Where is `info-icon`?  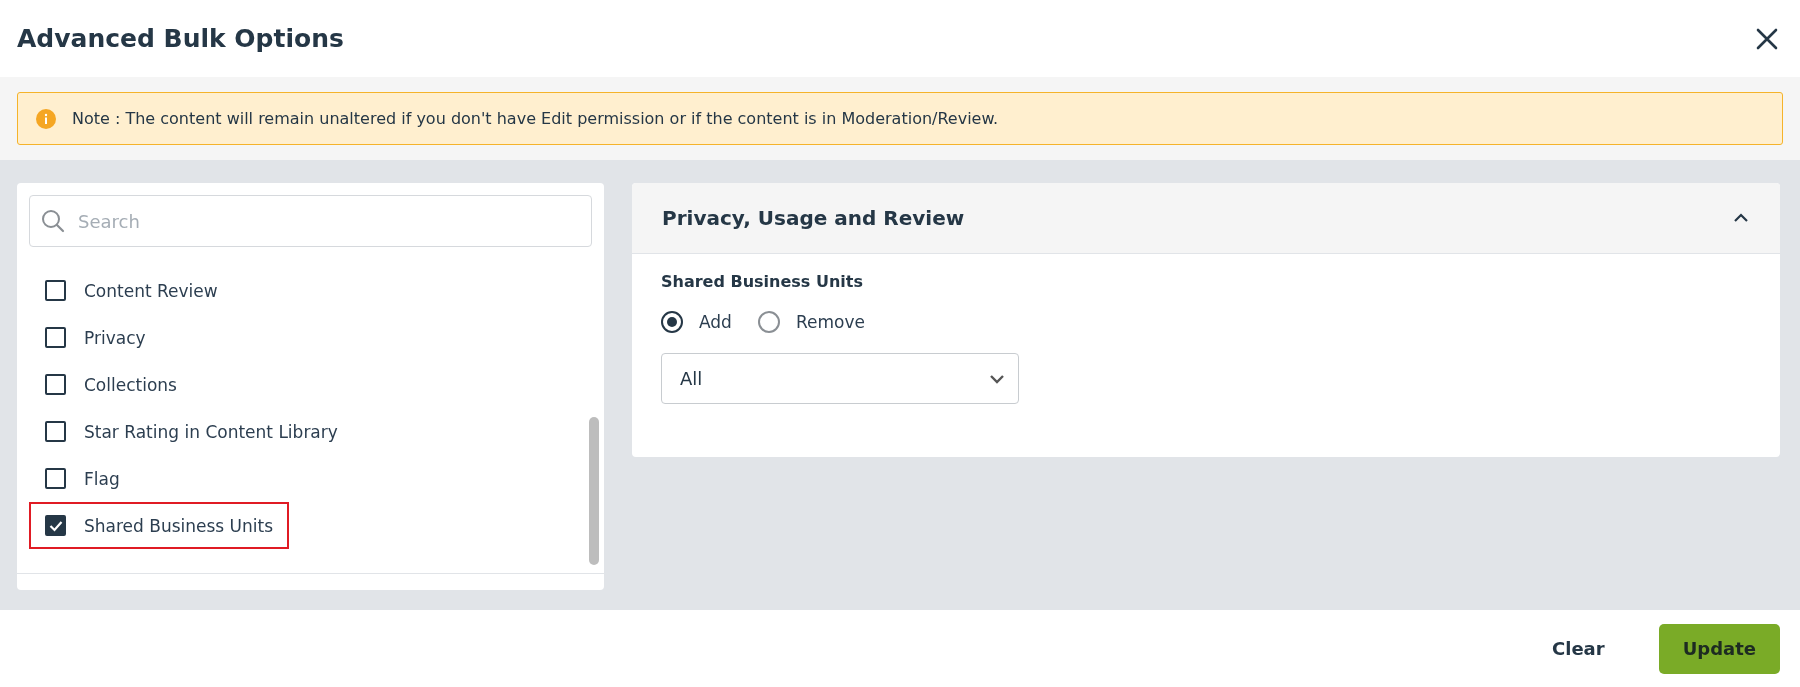
info-icon is located at coordinates (46, 118).